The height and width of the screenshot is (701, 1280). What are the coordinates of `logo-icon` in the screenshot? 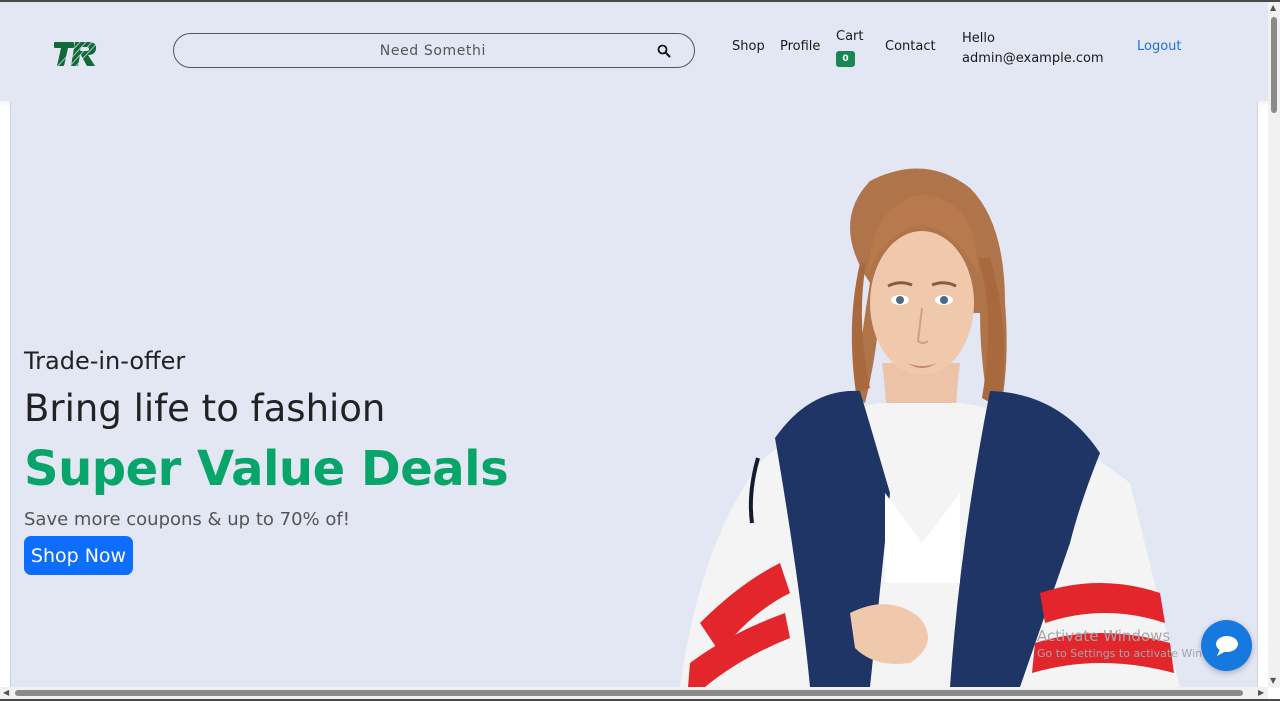 It's located at (77, 53).